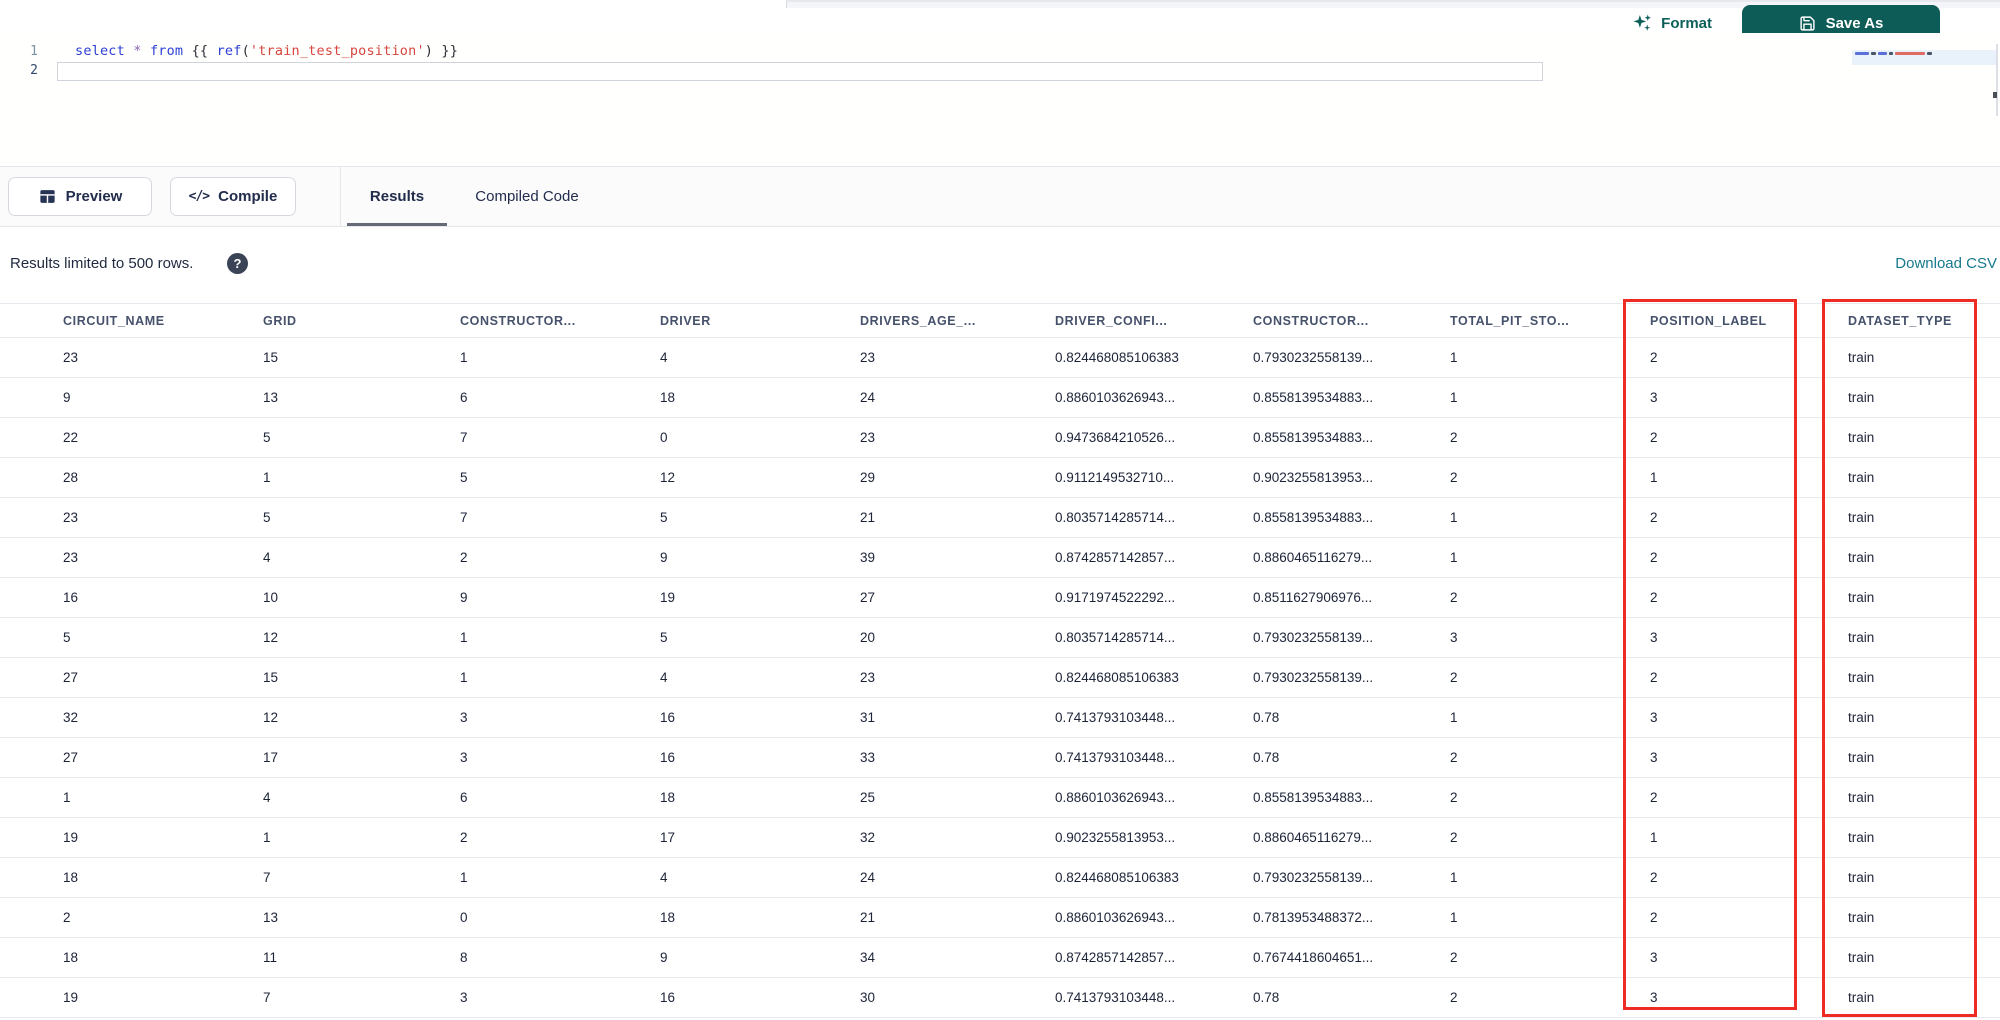  What do you see at coordinates (464, 797) in the screenshot?
I see `table-cell: 6` at bounding box center [464, 797].